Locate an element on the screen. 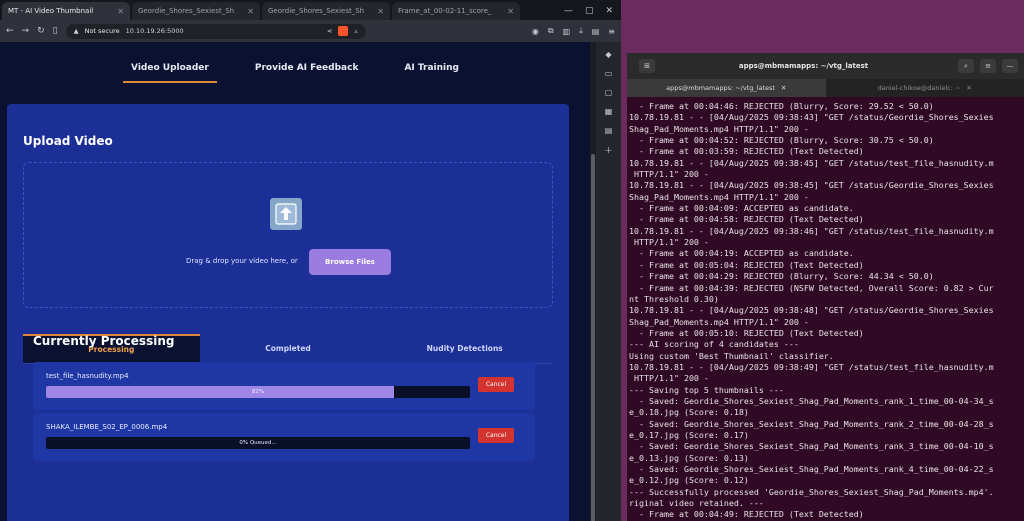  browser-tab-3: Geordie_Shores_Sexiest_Sh ✕ is located at coordinates (326, 11).